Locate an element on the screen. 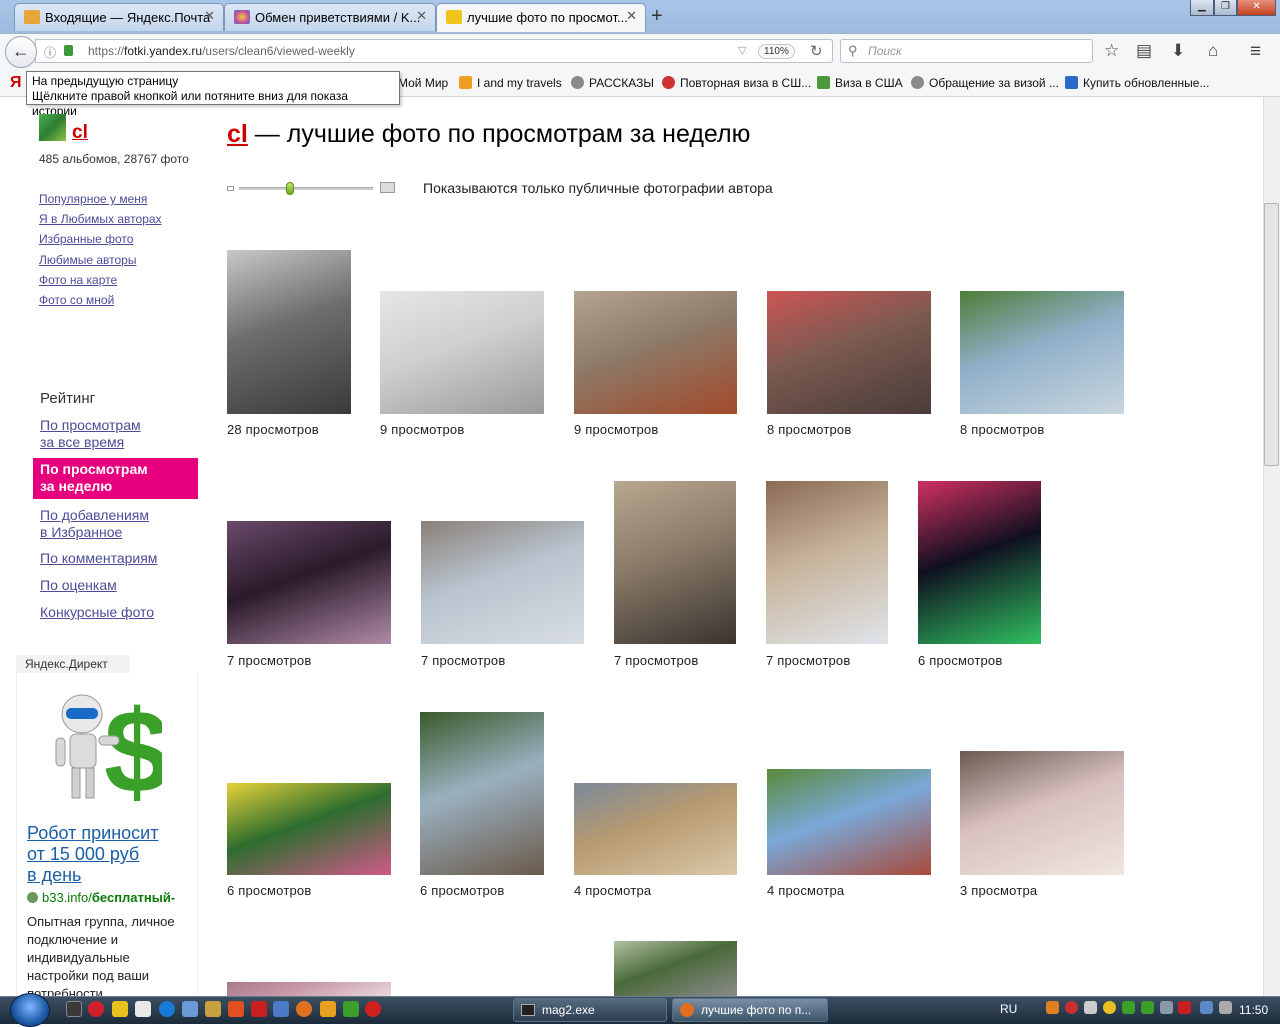 This screenshot has height=1027, width=1280. explorer-icon is located at coordinates (190, 1009).